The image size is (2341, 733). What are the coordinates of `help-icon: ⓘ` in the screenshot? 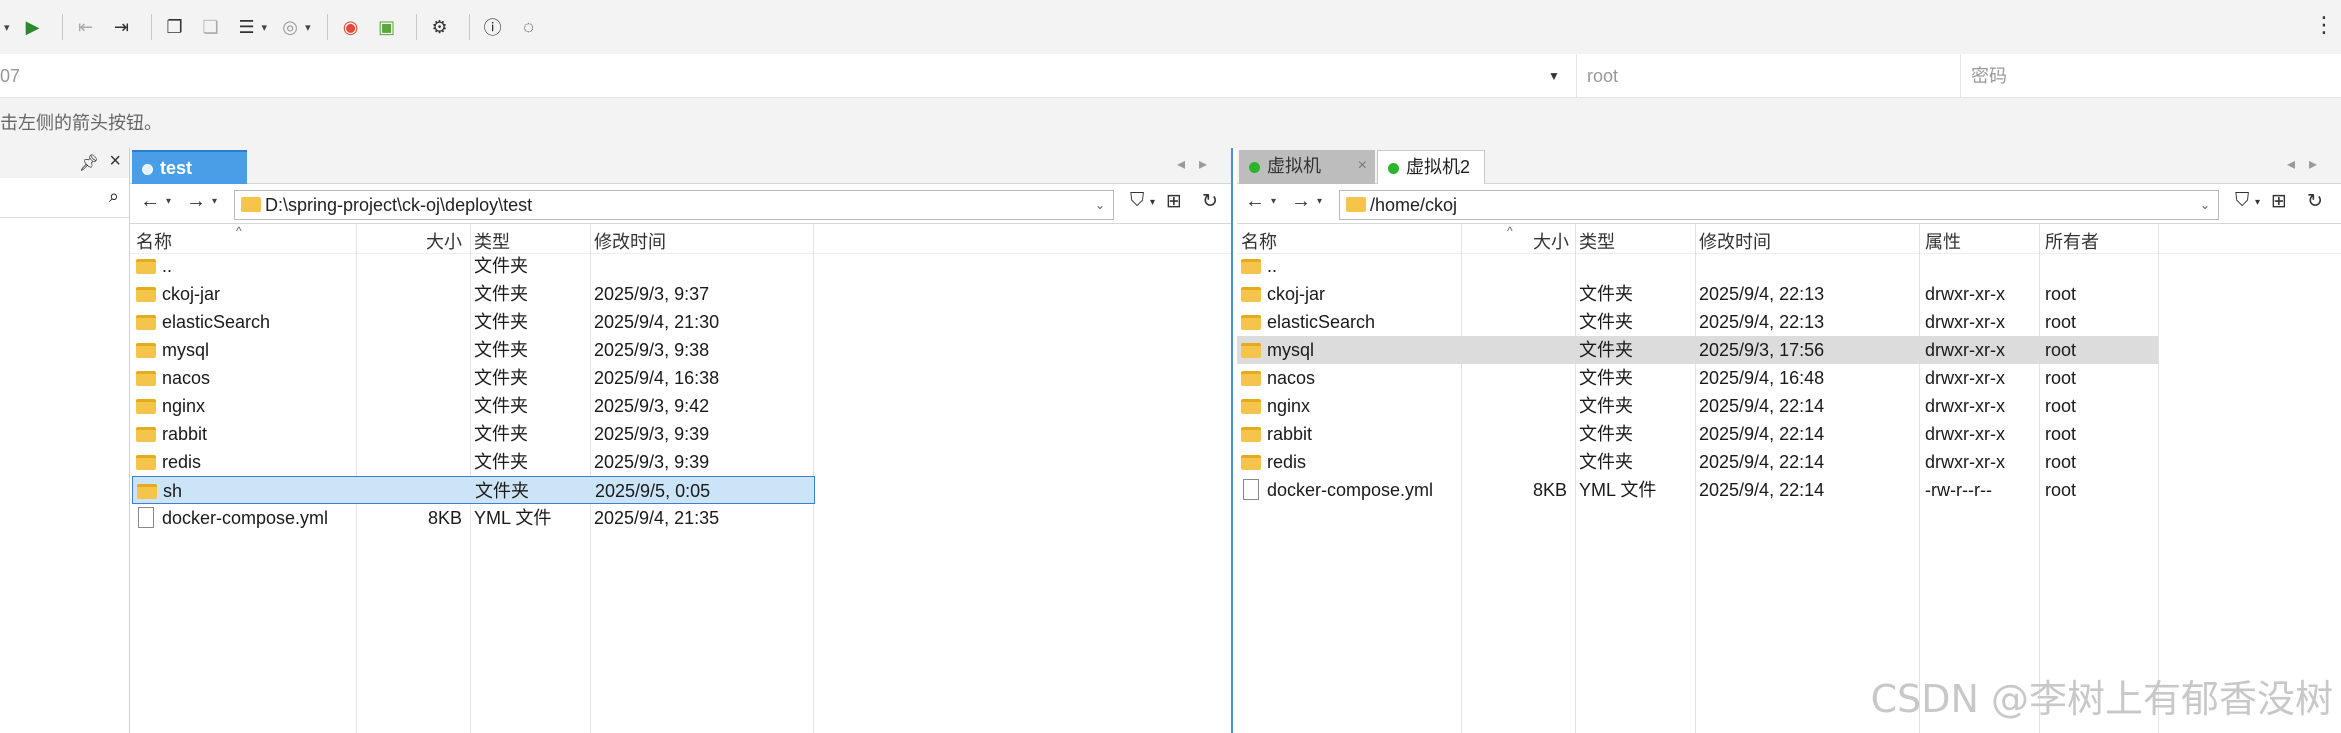 It's located at (493, 27).